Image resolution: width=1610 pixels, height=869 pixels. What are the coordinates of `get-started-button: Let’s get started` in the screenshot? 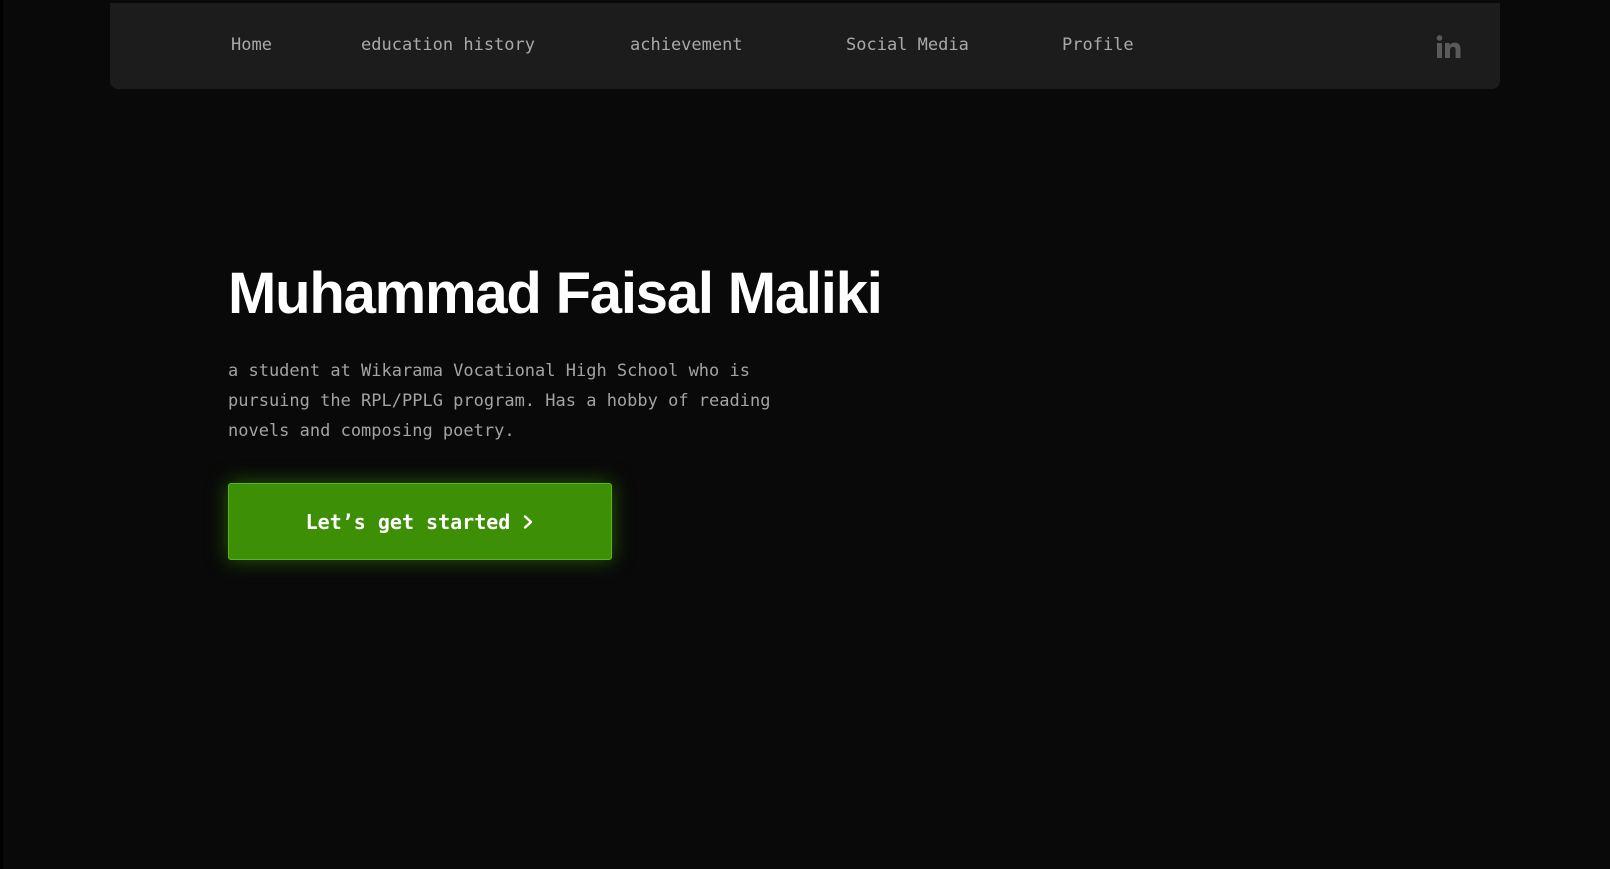 It's located at (420, 521).